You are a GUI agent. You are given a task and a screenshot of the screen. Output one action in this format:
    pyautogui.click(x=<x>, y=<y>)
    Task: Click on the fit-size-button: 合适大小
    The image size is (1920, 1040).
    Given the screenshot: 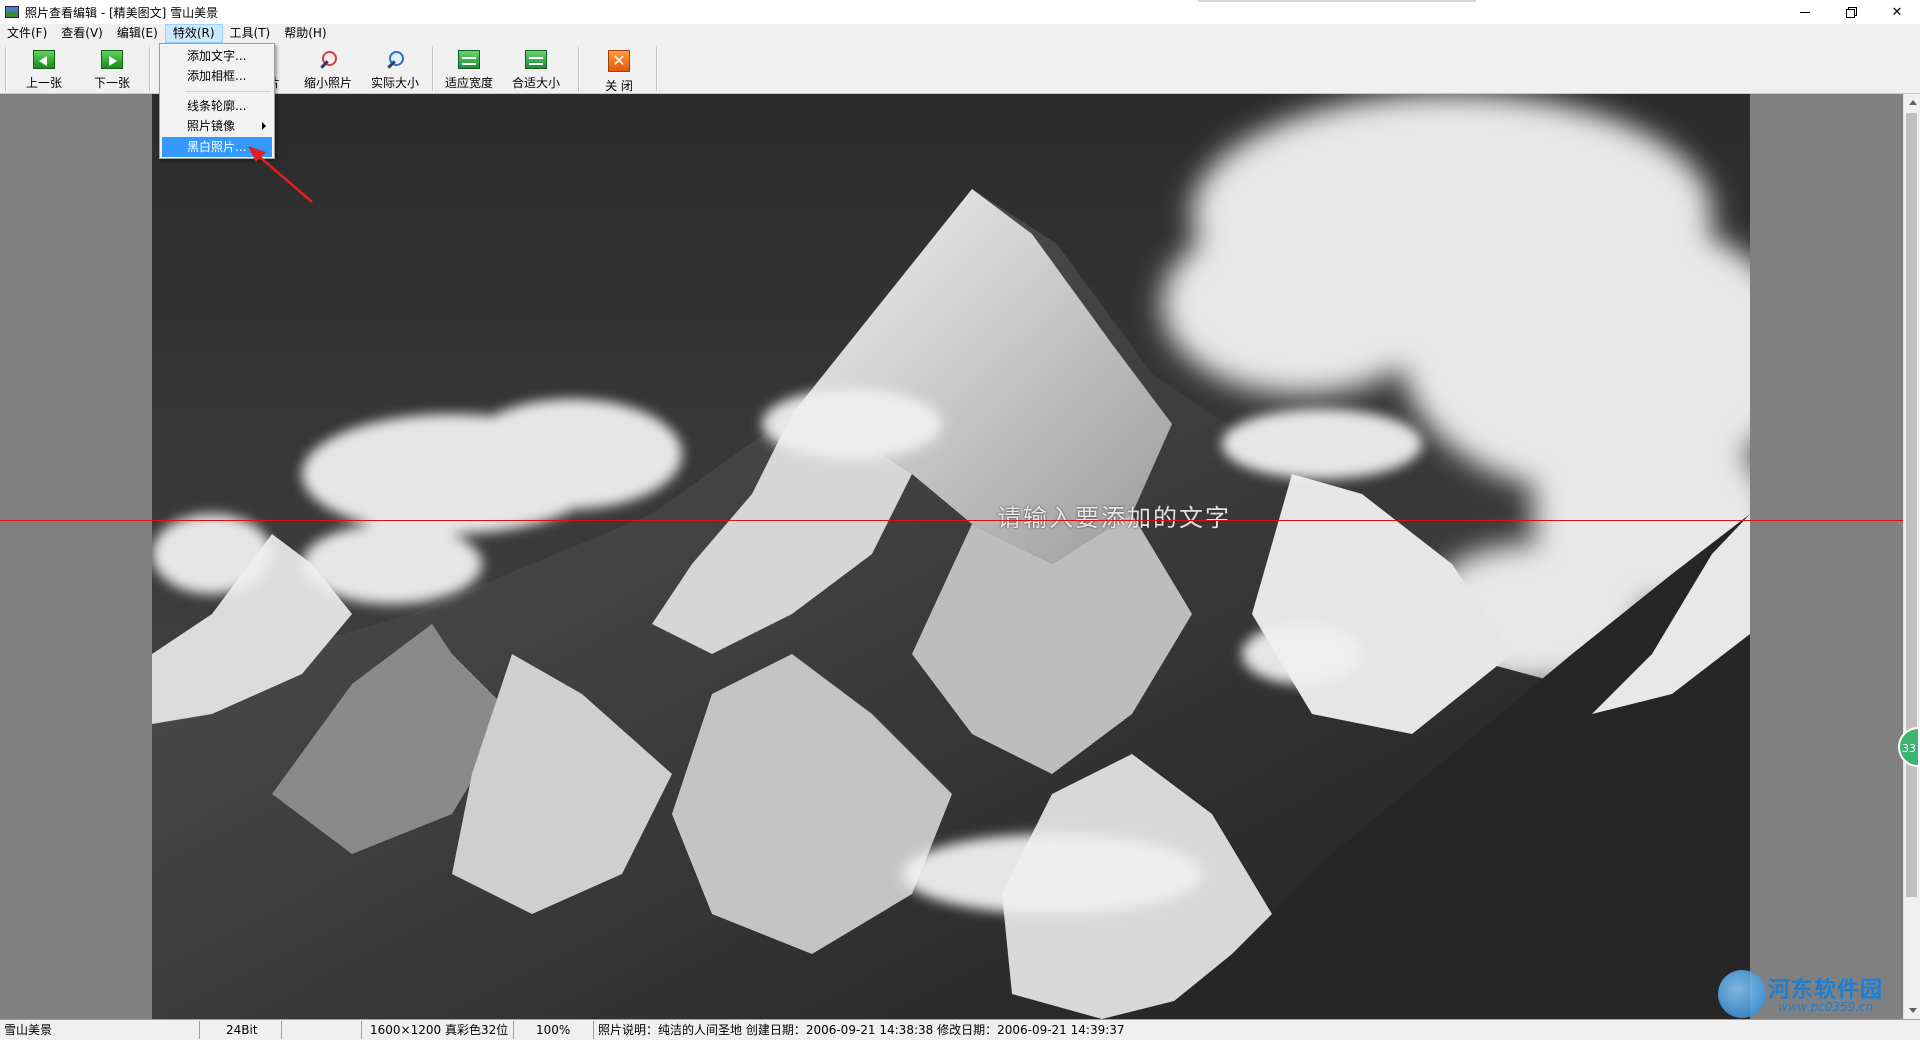 What is the action you would take?
    pyautogui.click(x=536, y=69)
    